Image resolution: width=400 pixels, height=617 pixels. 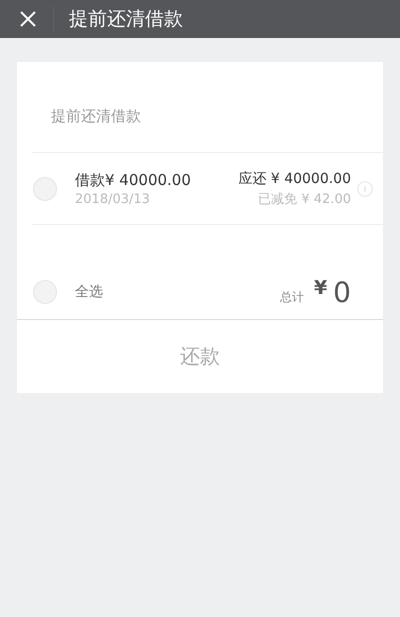 What do you see at coordinates (89, 292) in the screenshot?
I see `select-all-label: 全选` at bounding box center [89, 292].